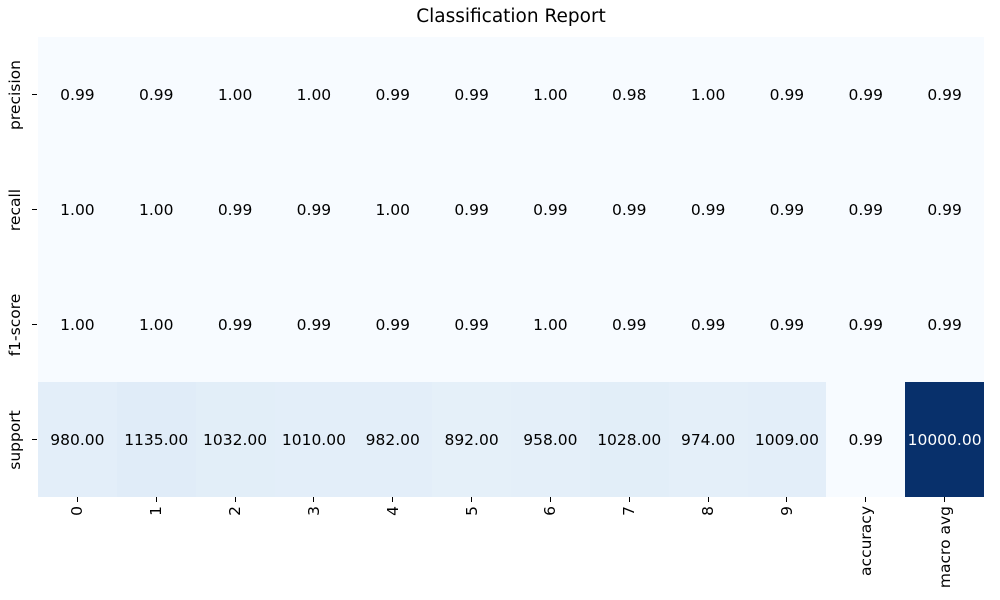 This screenshot has height=600, width=1000. What do you see at coordinates (629, 511) in the screenshot?
I see `x-tick-label-7: 7` at bounding box center [629, 511].